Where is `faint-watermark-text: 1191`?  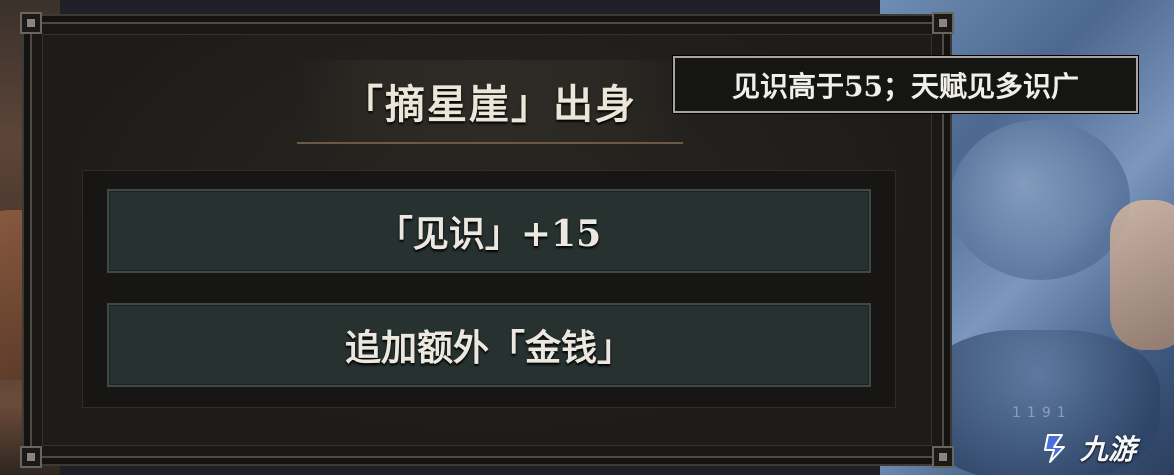 faint-watermark-text: 1191 is located at coordinates (1042, 413).